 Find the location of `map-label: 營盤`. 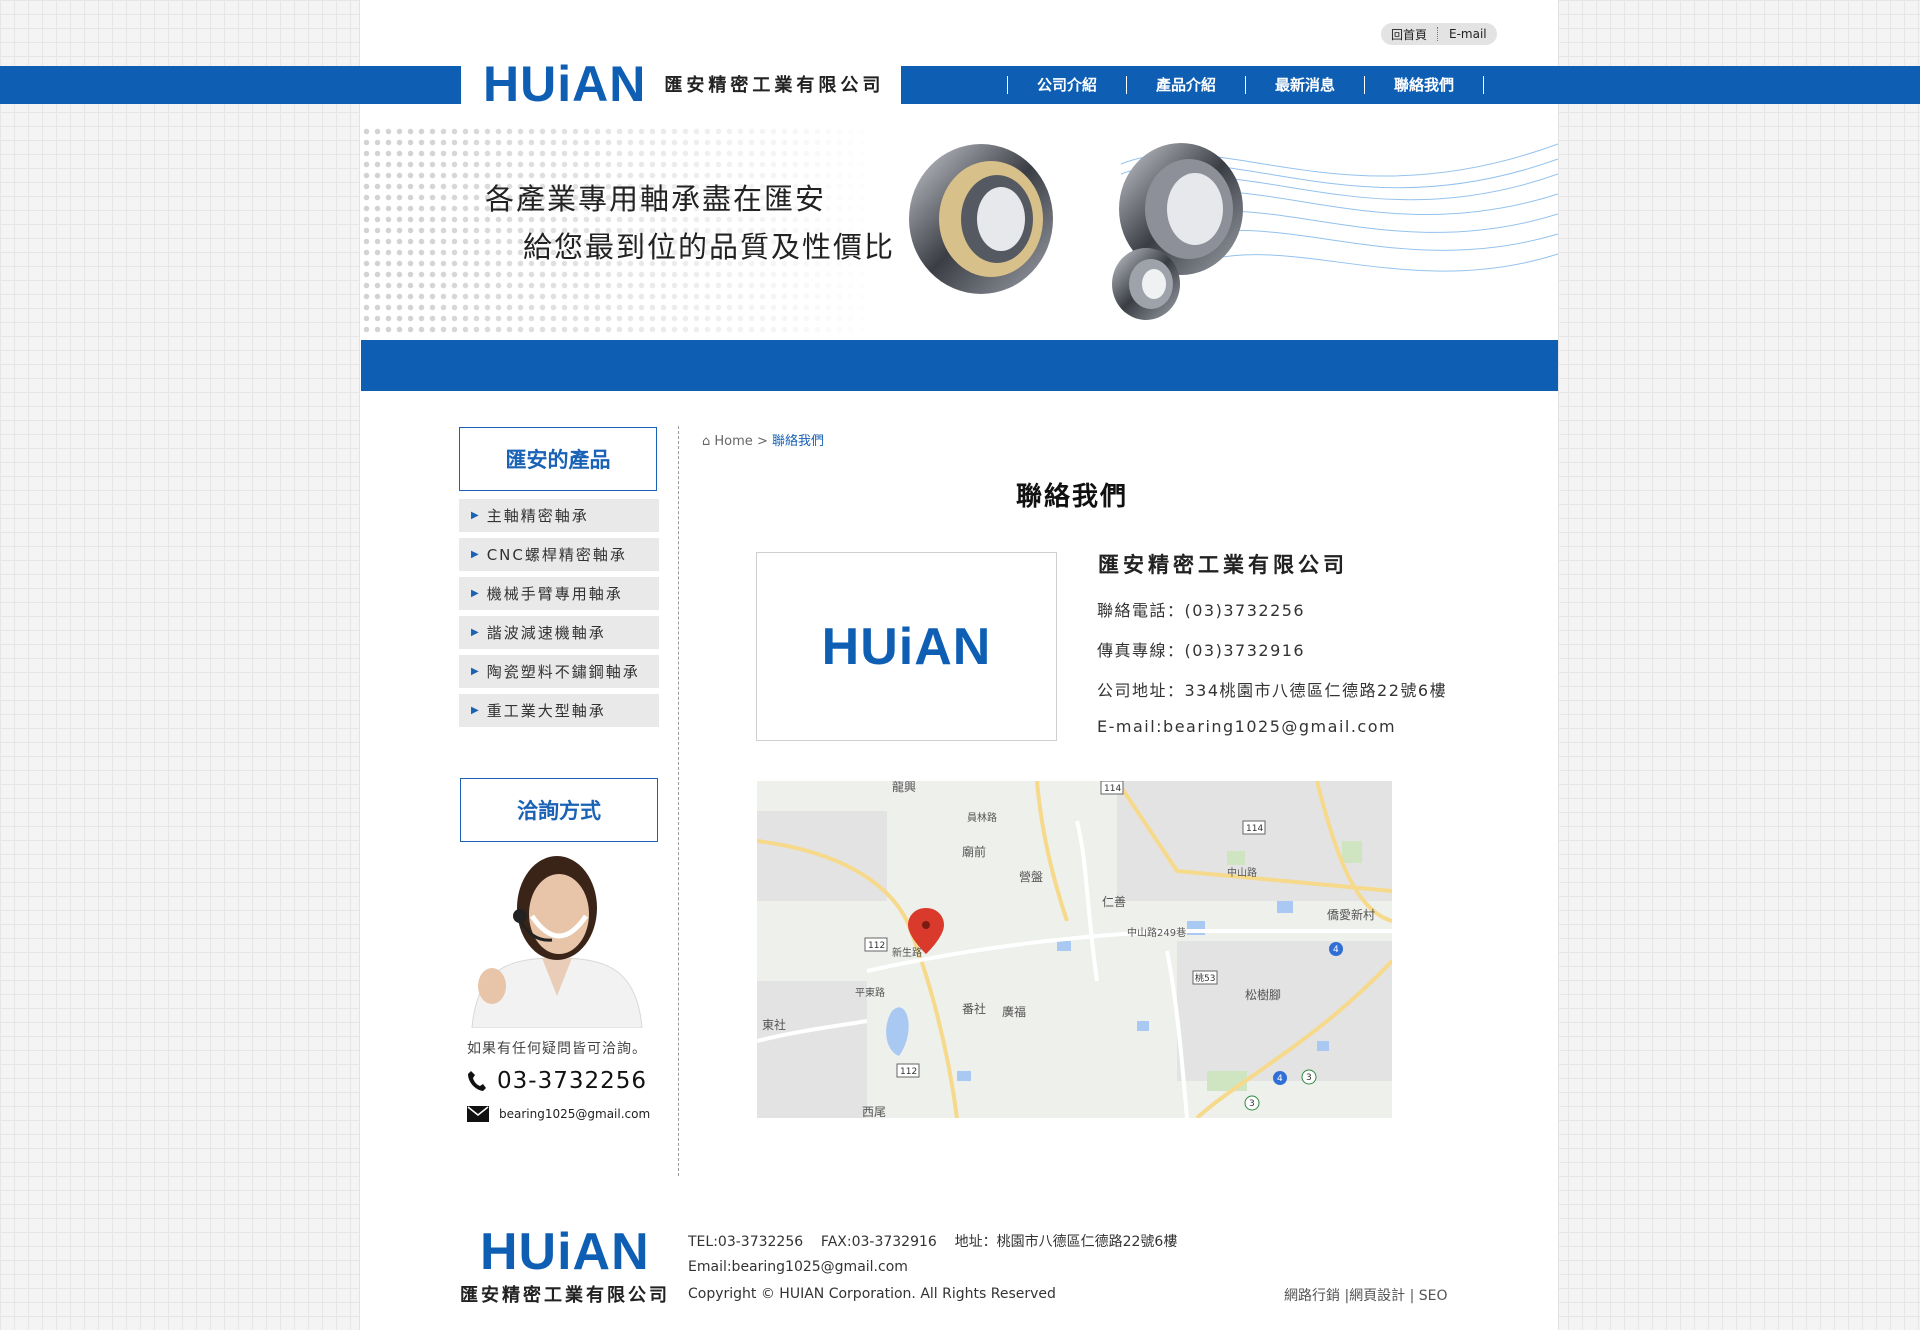

map-label: 營盤 is located at coordinates (1031, 877).